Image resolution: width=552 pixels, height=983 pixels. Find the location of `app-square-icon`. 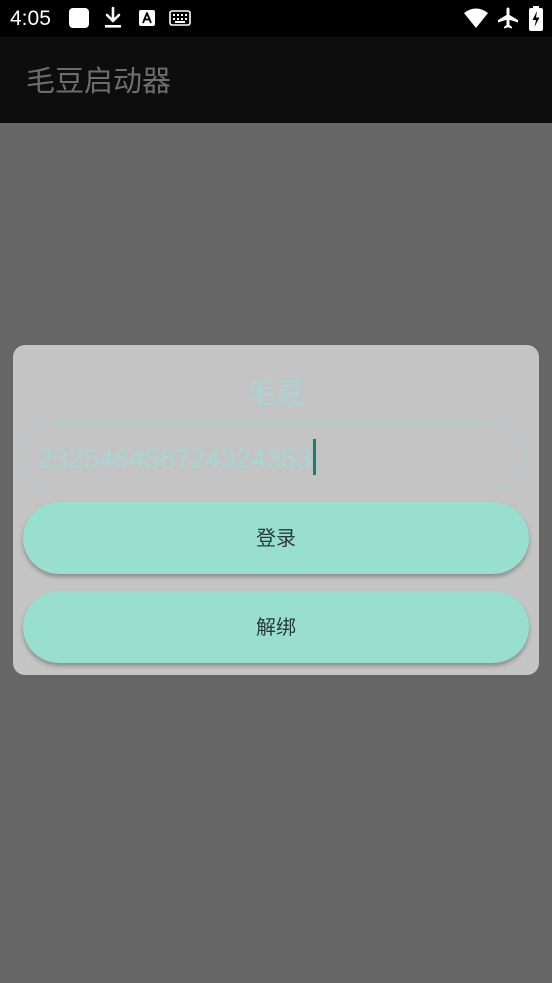

app-square-icon is located at coordinates (79, 18).